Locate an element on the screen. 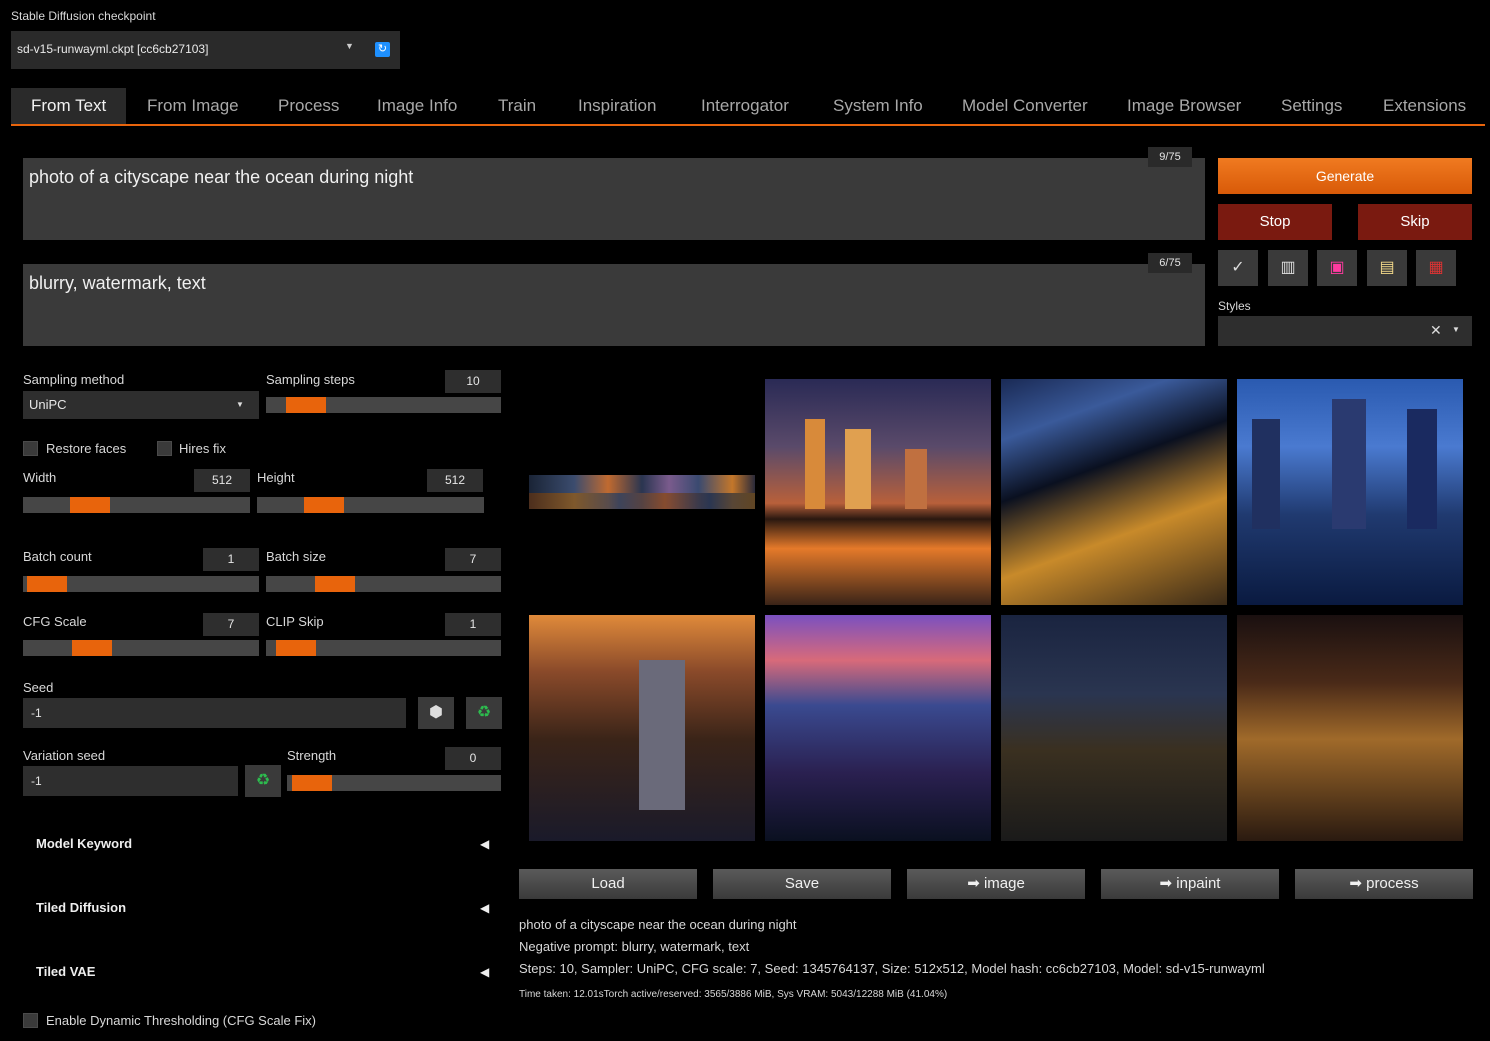 This screenshot has width=1490, height=1041. styles-select: ✕ ▼ is located at coordinates (1345, 331).